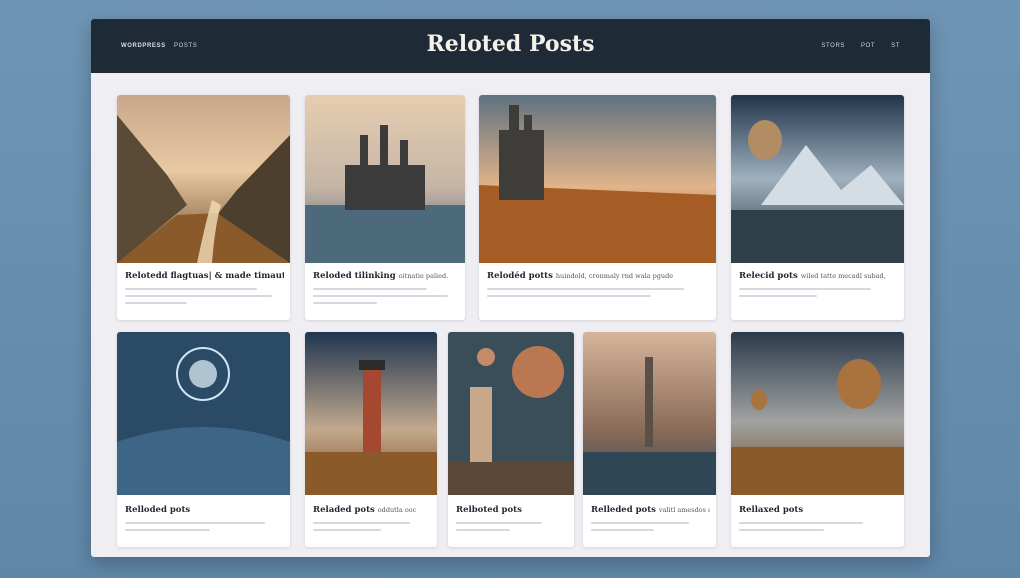 This screenshot has width=1020, height=578. Describe the element at coordinates (895, 46) in the screenshot. I see `nav-link-3: ST` at that location.